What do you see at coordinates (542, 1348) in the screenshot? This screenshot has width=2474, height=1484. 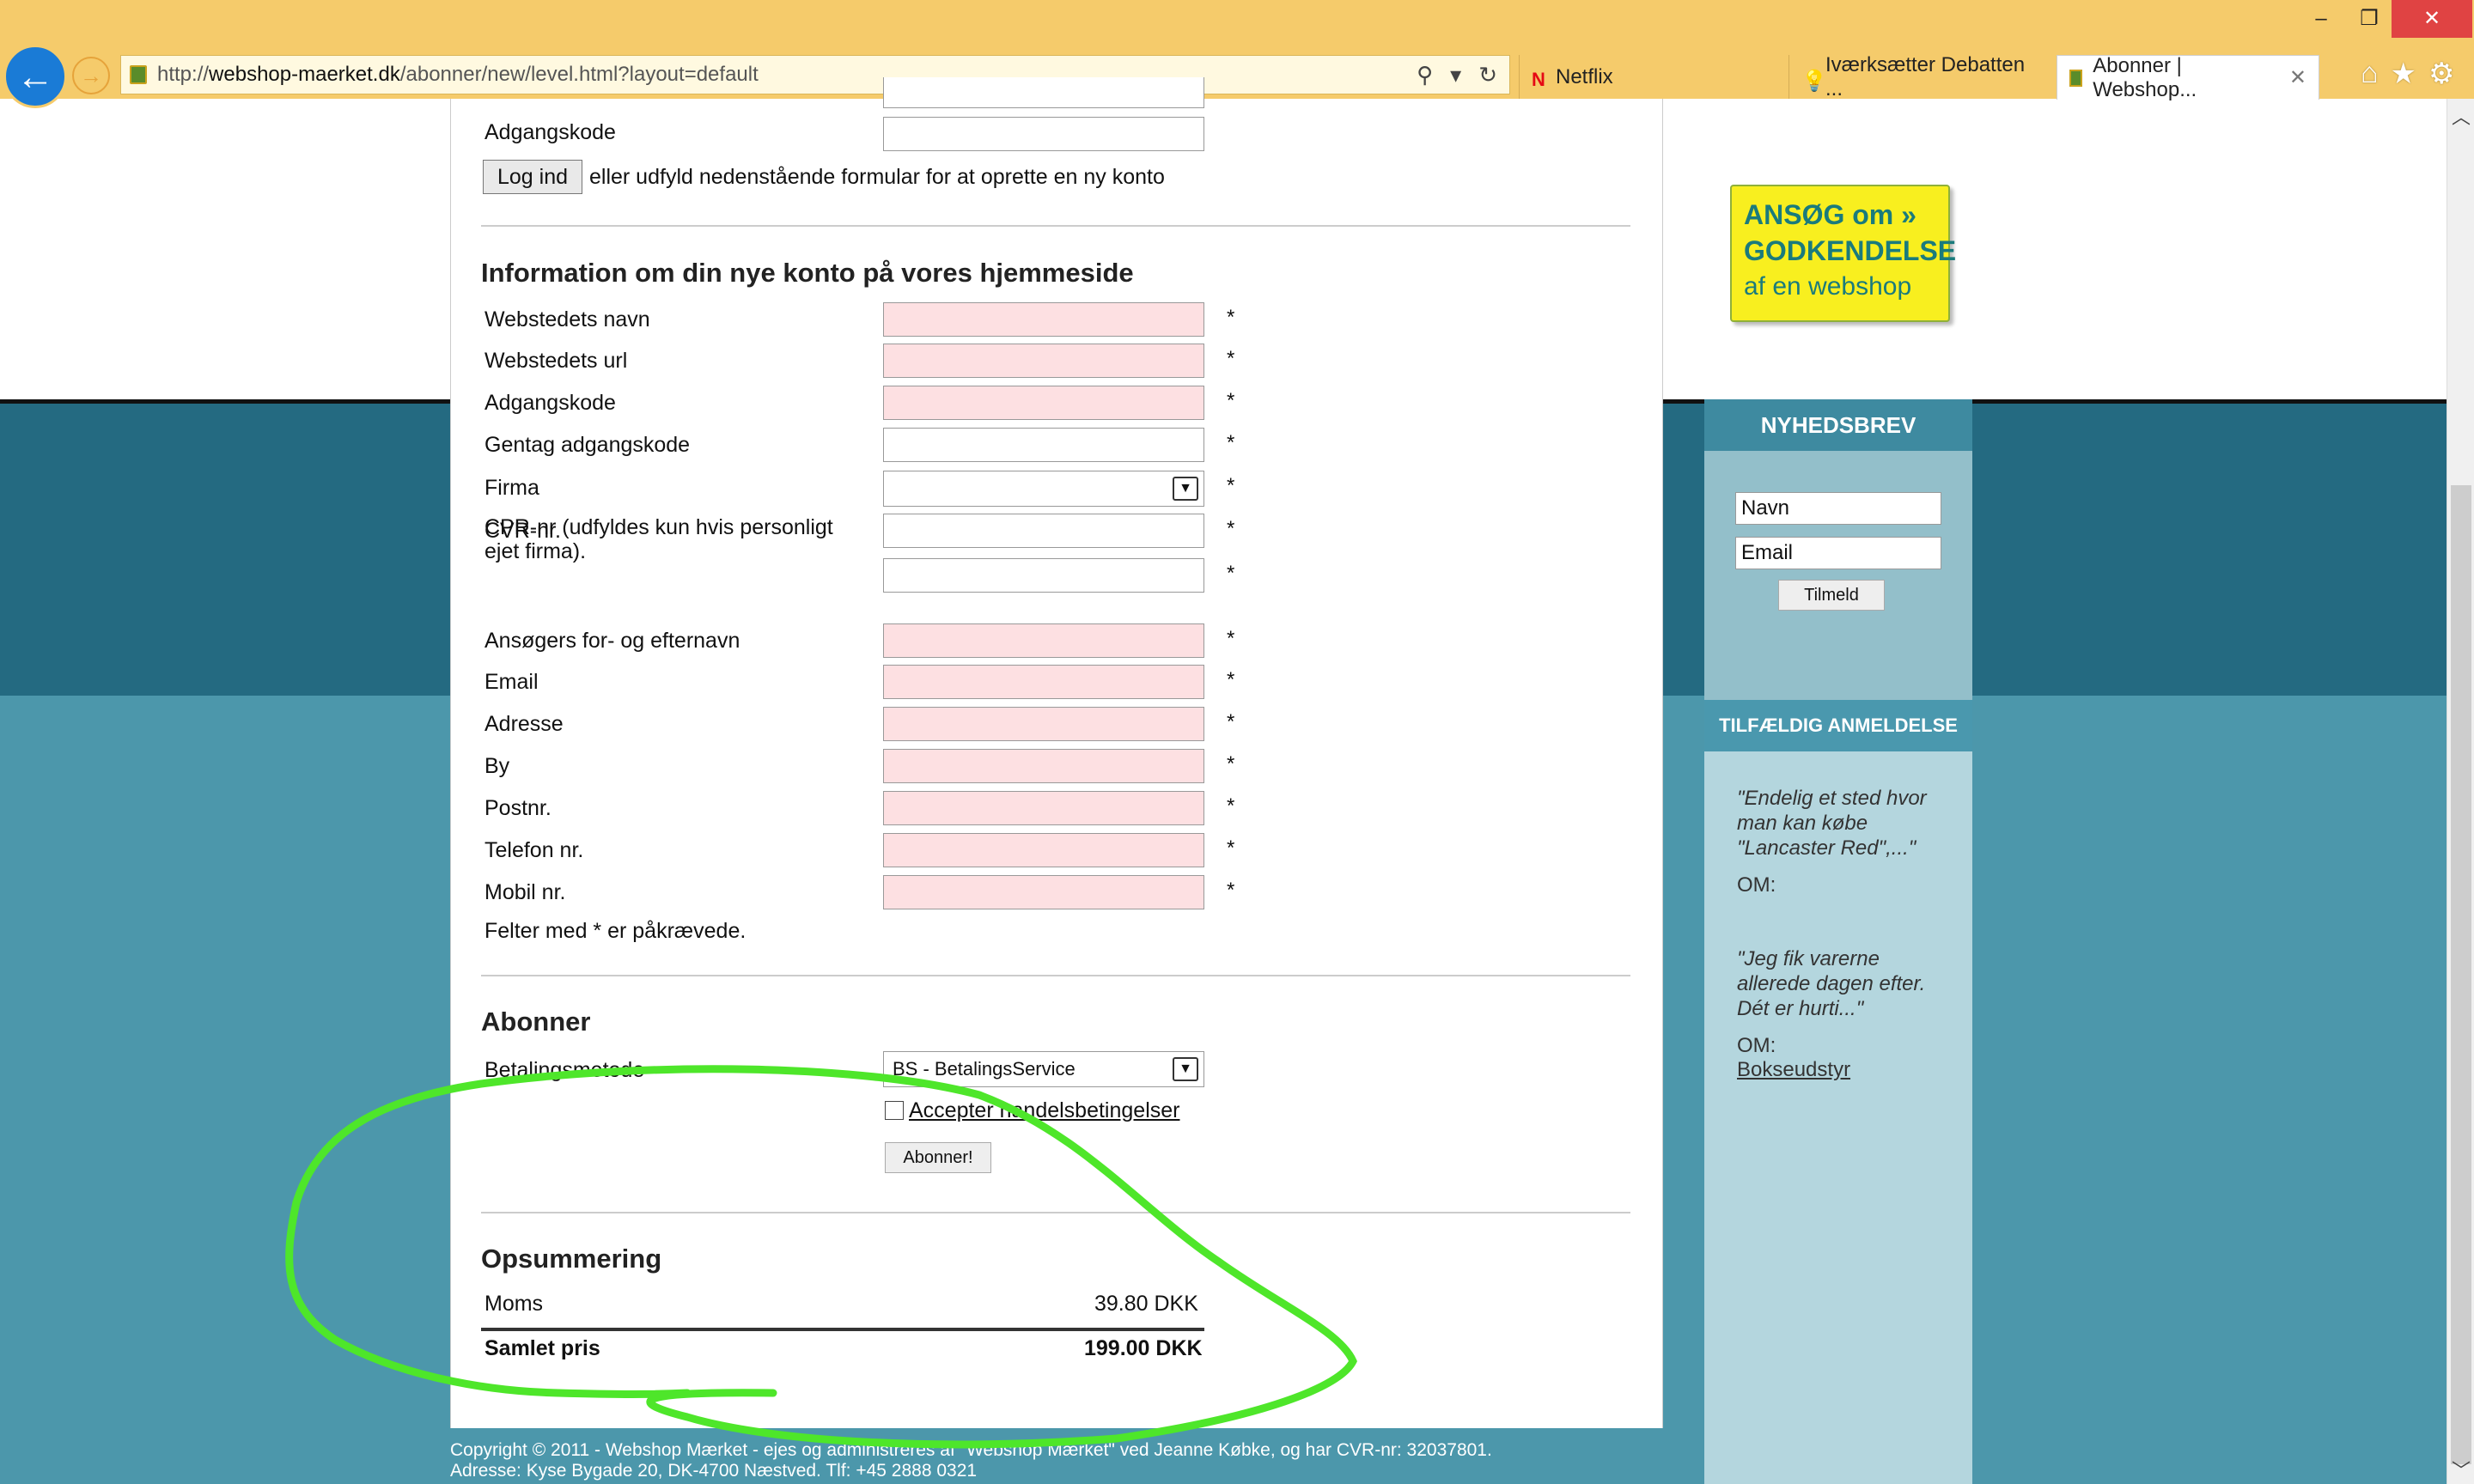 I see `total-label: Samlet pris` at bounding box center [542, 1348].